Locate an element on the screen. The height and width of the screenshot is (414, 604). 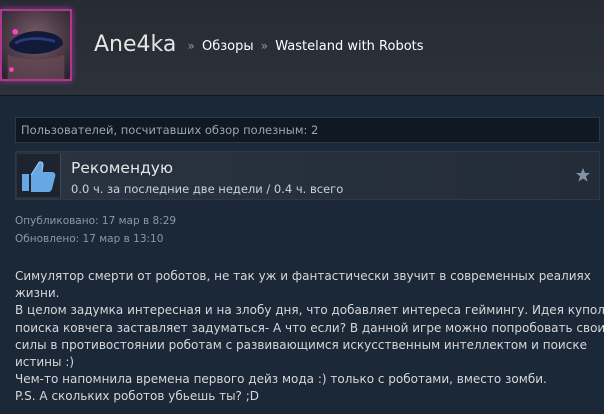
avatar is located at coordinates (36, 45).